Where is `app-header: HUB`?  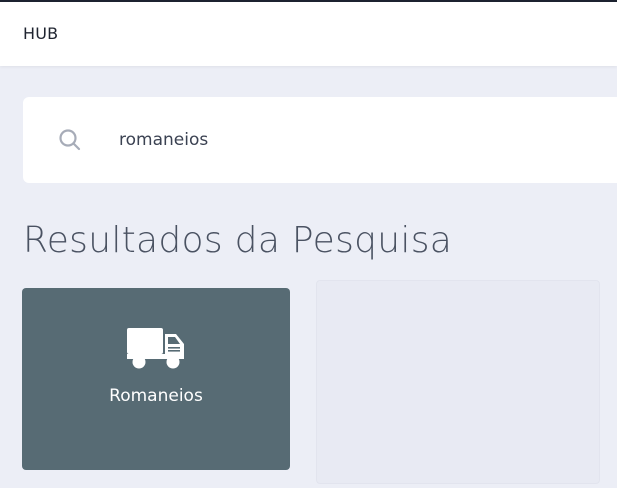 app-header: HUB is located at coordinates (308, 34).